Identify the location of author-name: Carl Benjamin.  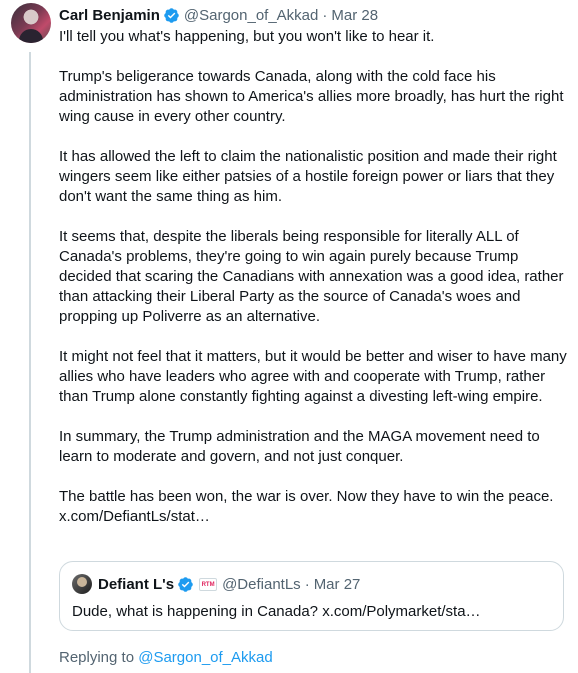
(109, 15).